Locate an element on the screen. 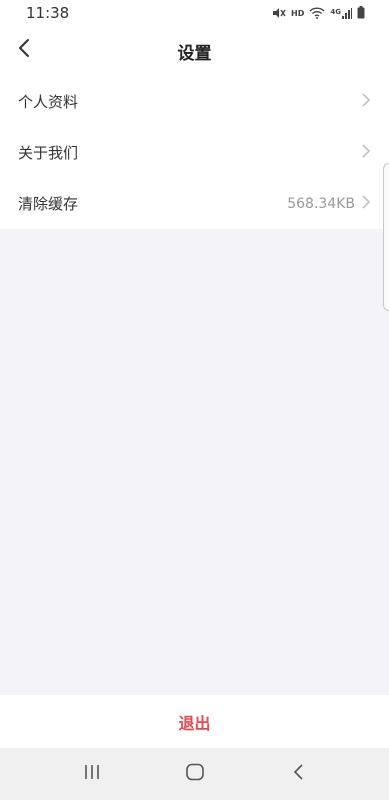 Image resolution: width=389 pixels, height=800 pixels. status-icons: HD 4G is located at coordinates (318, 13).